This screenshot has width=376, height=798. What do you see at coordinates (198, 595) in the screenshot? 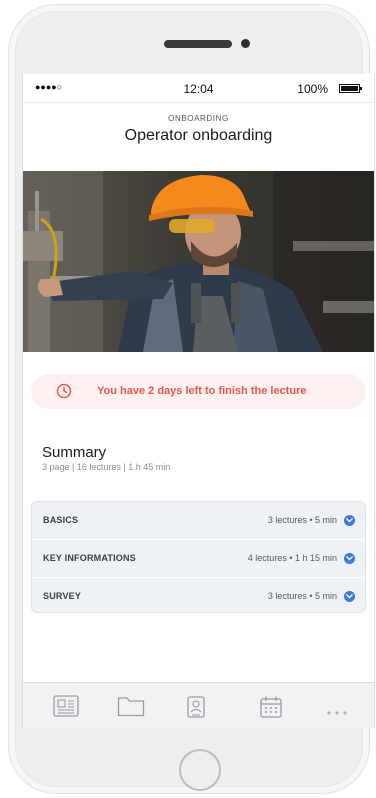
I see `section-row-survey: SURVEY 3 lectures • 5 min` at bounding box center [198, 595].